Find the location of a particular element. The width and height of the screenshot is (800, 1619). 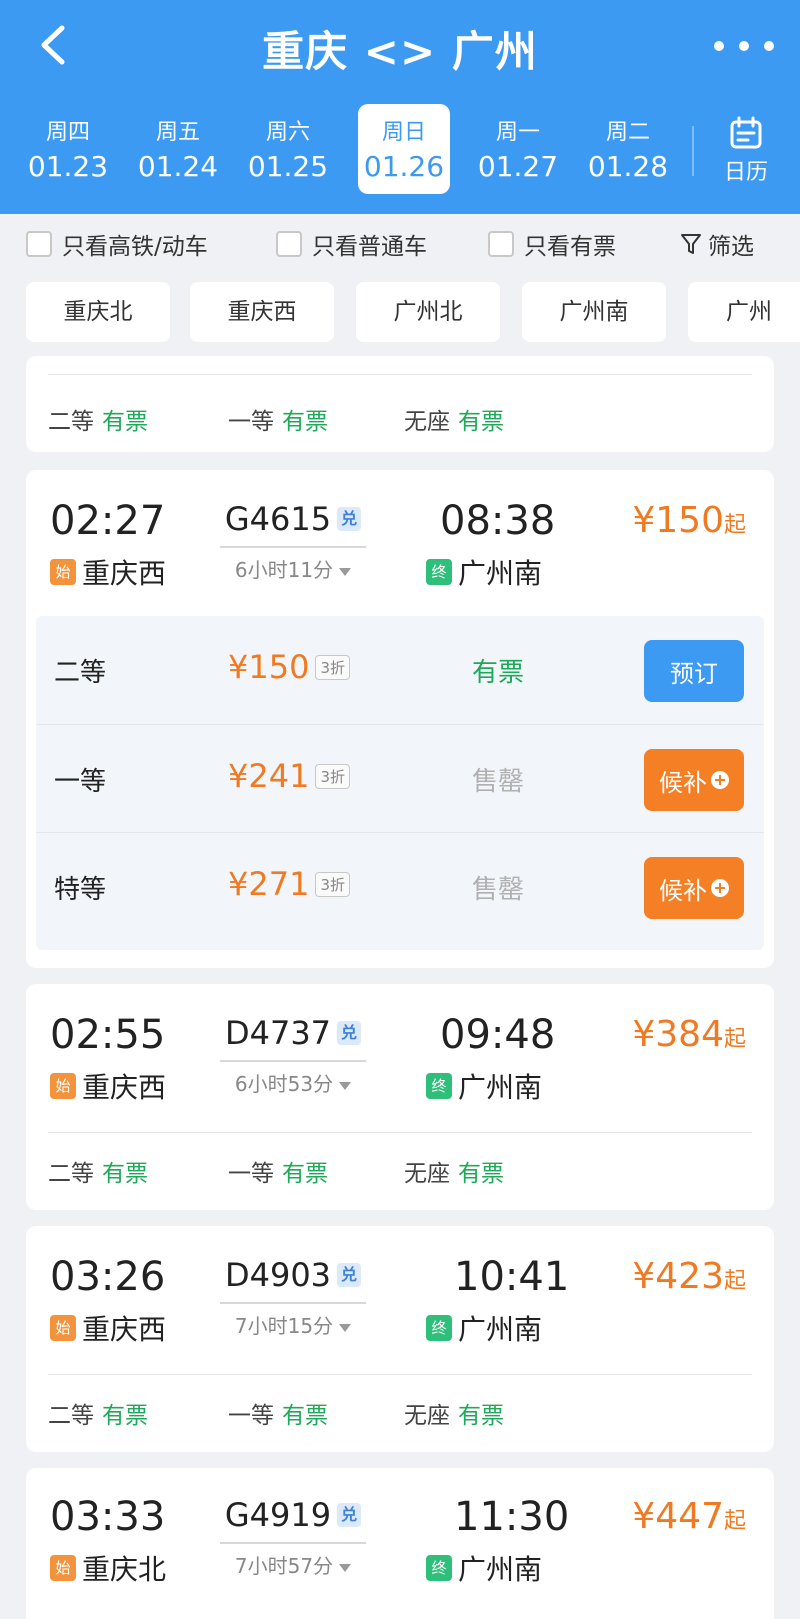

station-tab-chongqingxi: 重庆西 is located at coordinates (262, 312).